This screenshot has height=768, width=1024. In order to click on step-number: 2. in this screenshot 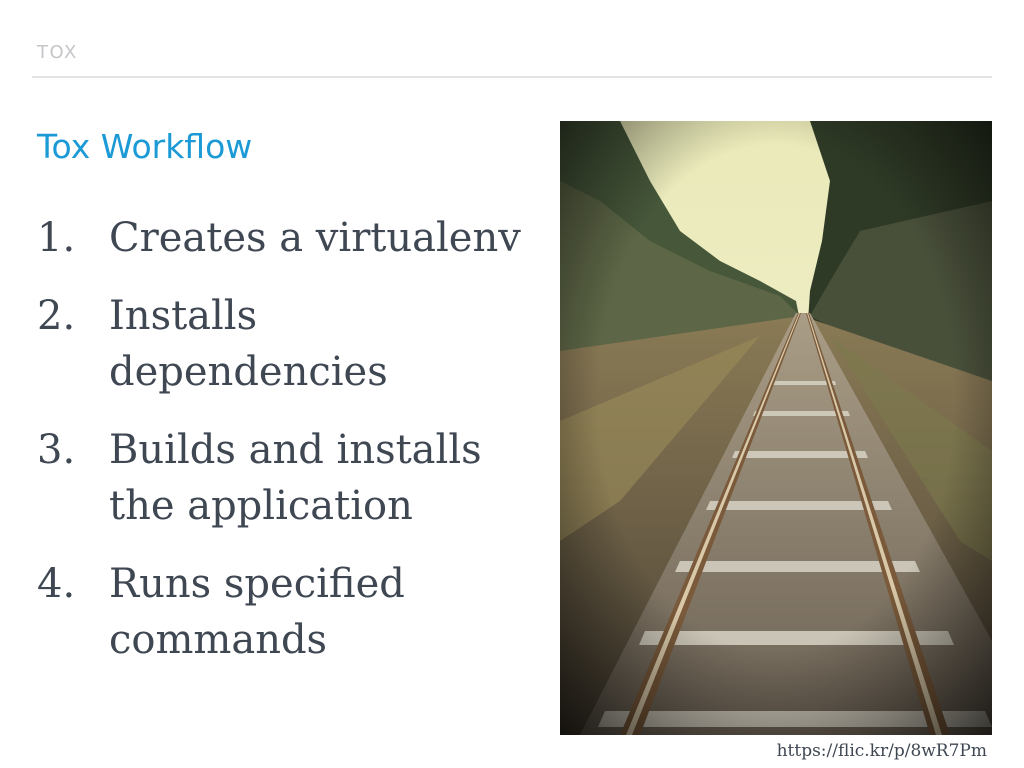, I will do `click(56, 316)`.